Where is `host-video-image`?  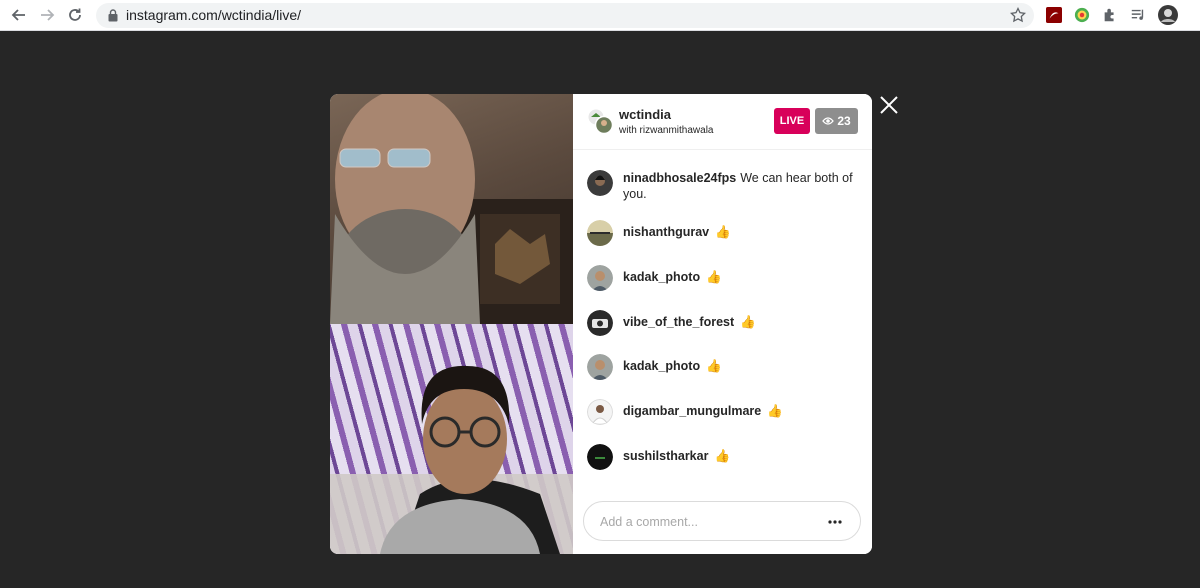 host-video-image is located at coordinates (451, 209).